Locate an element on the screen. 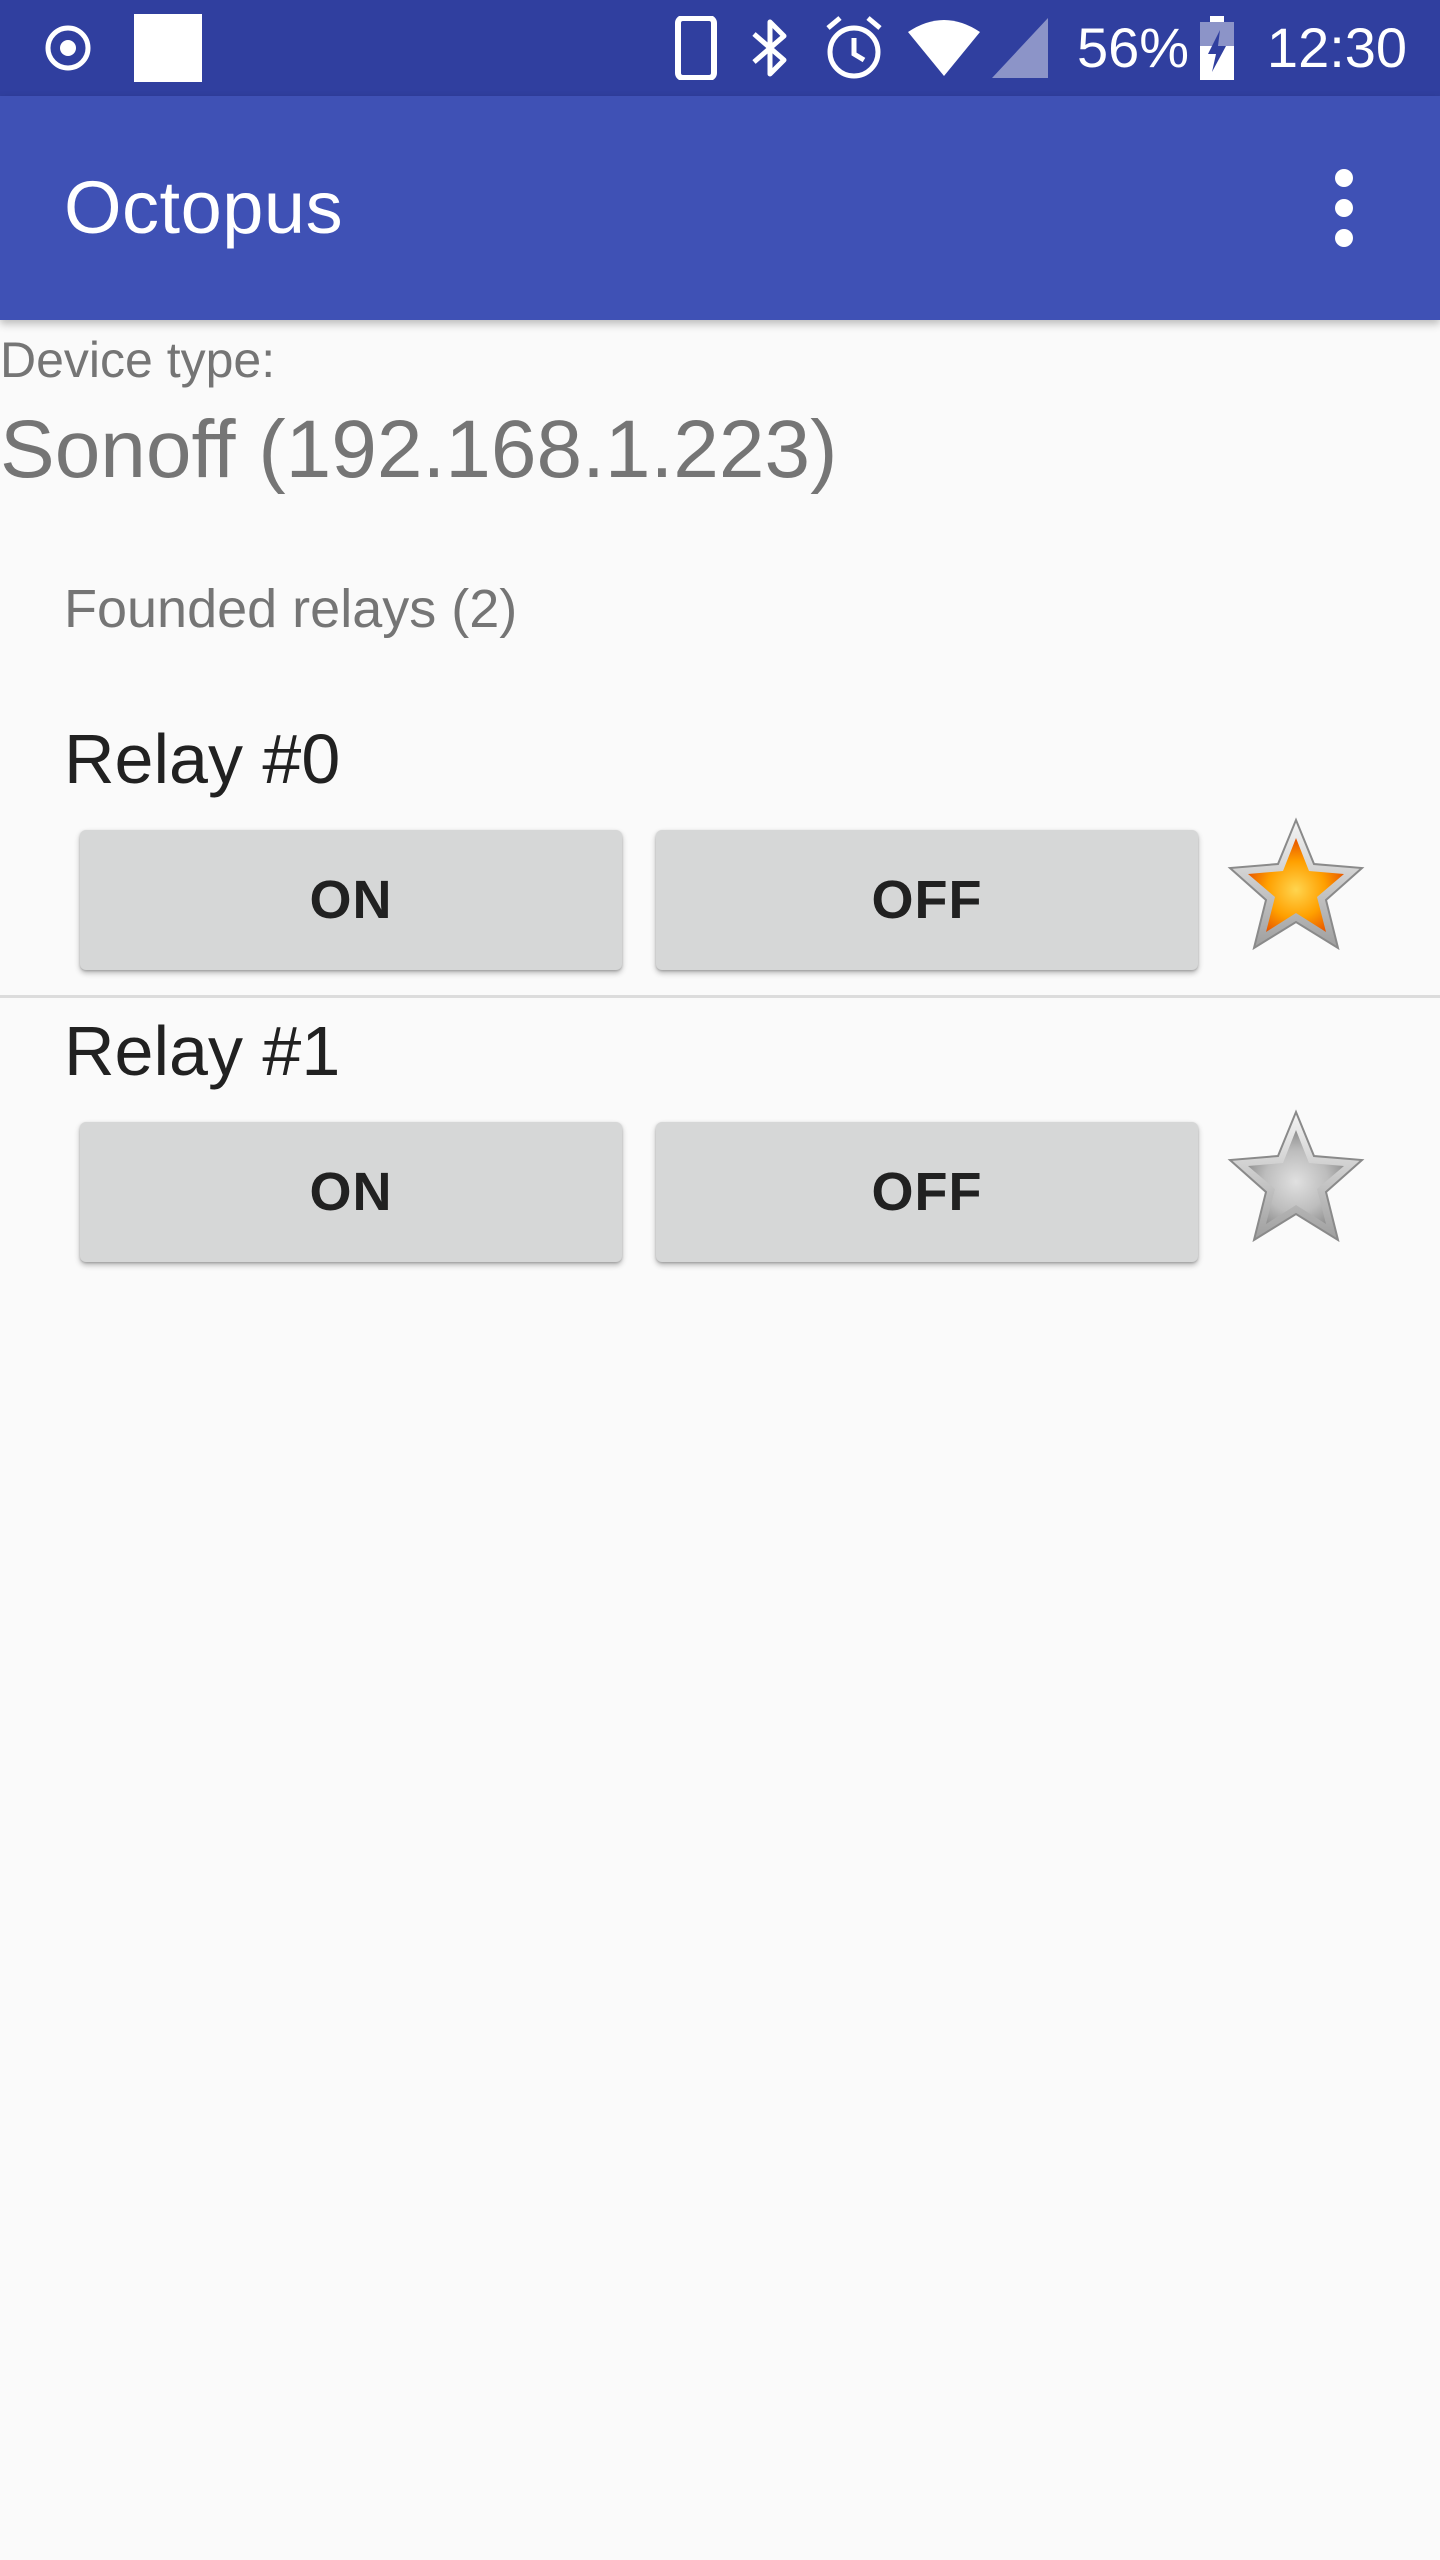 This screenshot has width=1440, height=2560. more-vert-icon is located at coordinates (1344, 208).